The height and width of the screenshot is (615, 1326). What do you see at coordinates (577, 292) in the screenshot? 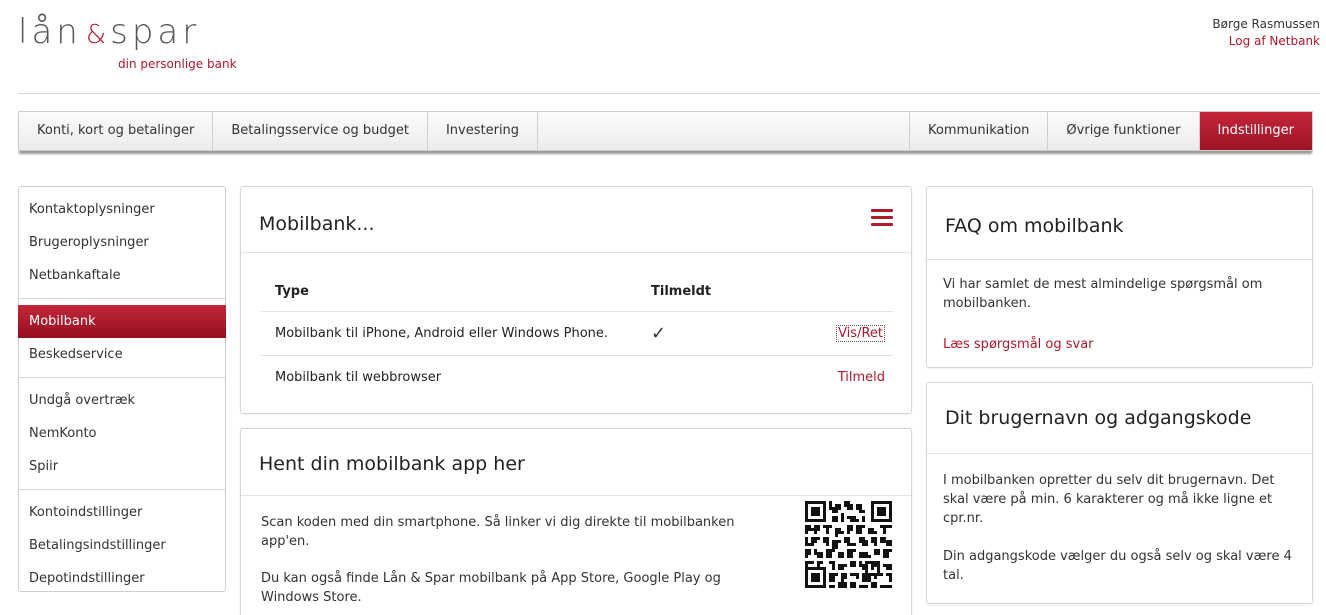
I see `table-header: Type Tilmeldt` at bounding box center [577, 292].